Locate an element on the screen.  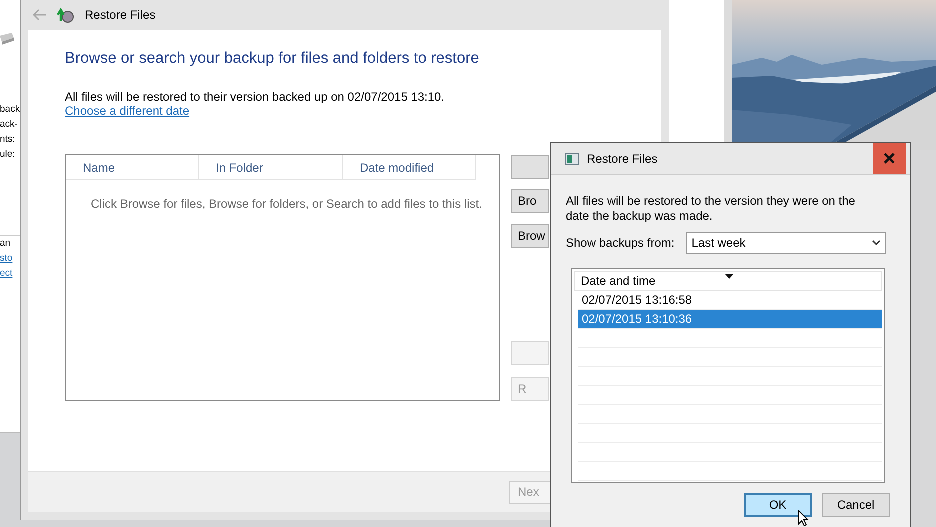
field-label: Show backups from: is located at coordinates (620, 243).